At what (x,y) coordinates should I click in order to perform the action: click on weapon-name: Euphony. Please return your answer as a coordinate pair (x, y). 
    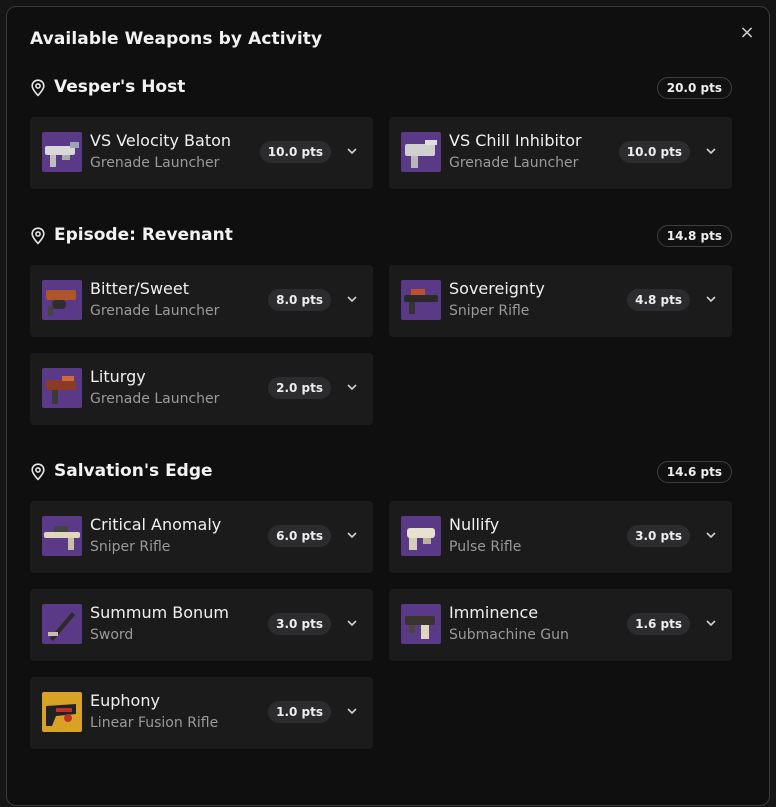
    Looking at the image, I should click on (125, 700).